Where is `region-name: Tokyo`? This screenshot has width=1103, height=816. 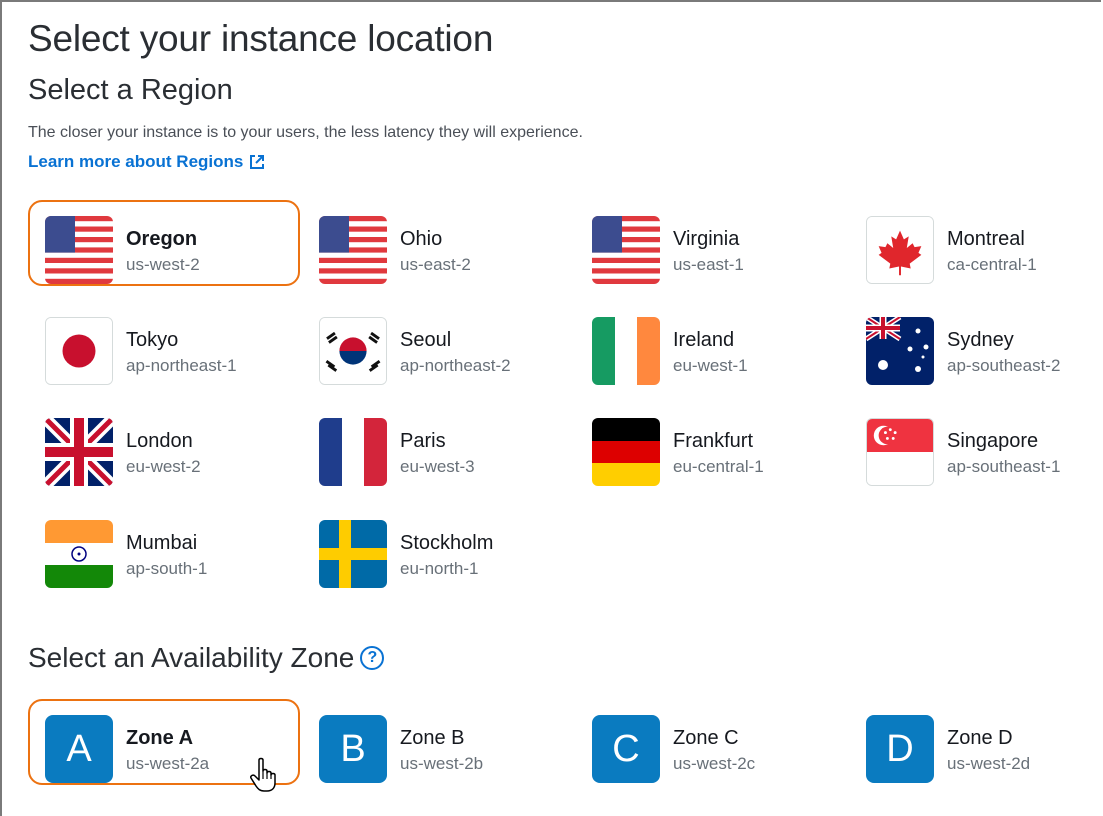 region-name: Tokyo is located at coordinates (152, 340).